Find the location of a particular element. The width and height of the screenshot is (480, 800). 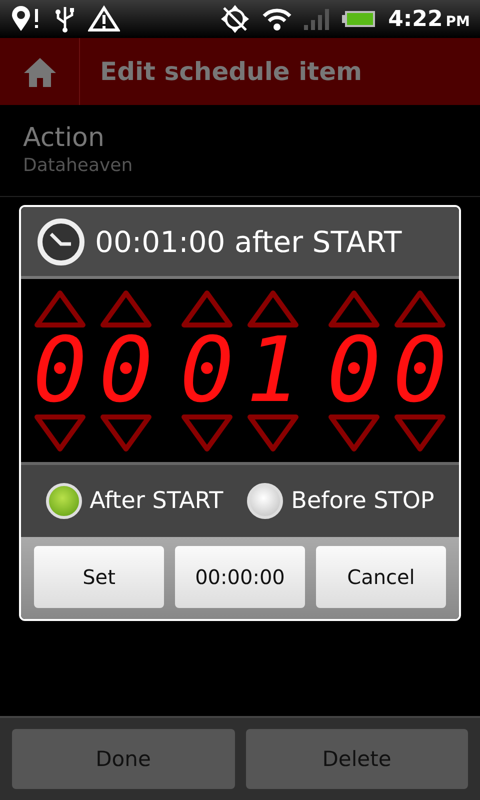

warning-icon is located at coordinates (104, 19).